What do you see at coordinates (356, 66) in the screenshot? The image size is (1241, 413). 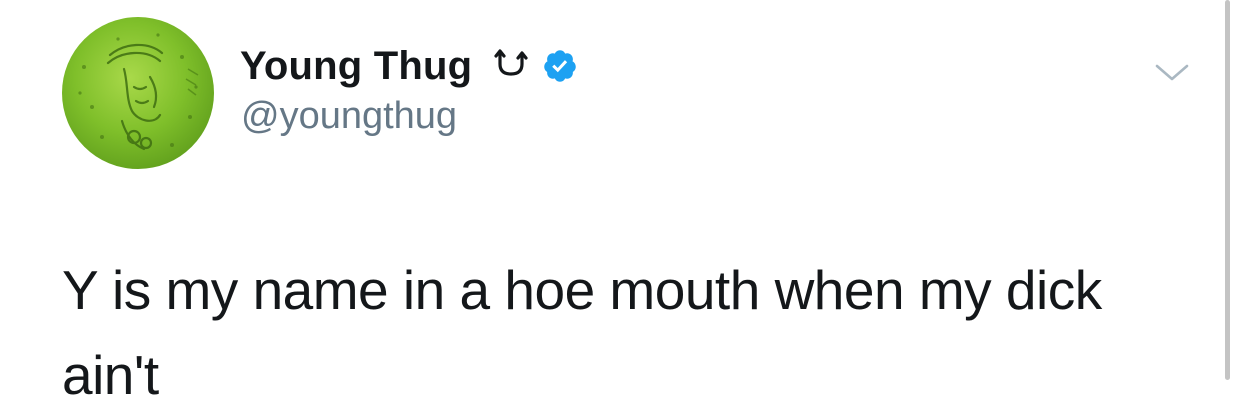 I see `display-name: Young Thug` at bounding box center [356, 66].